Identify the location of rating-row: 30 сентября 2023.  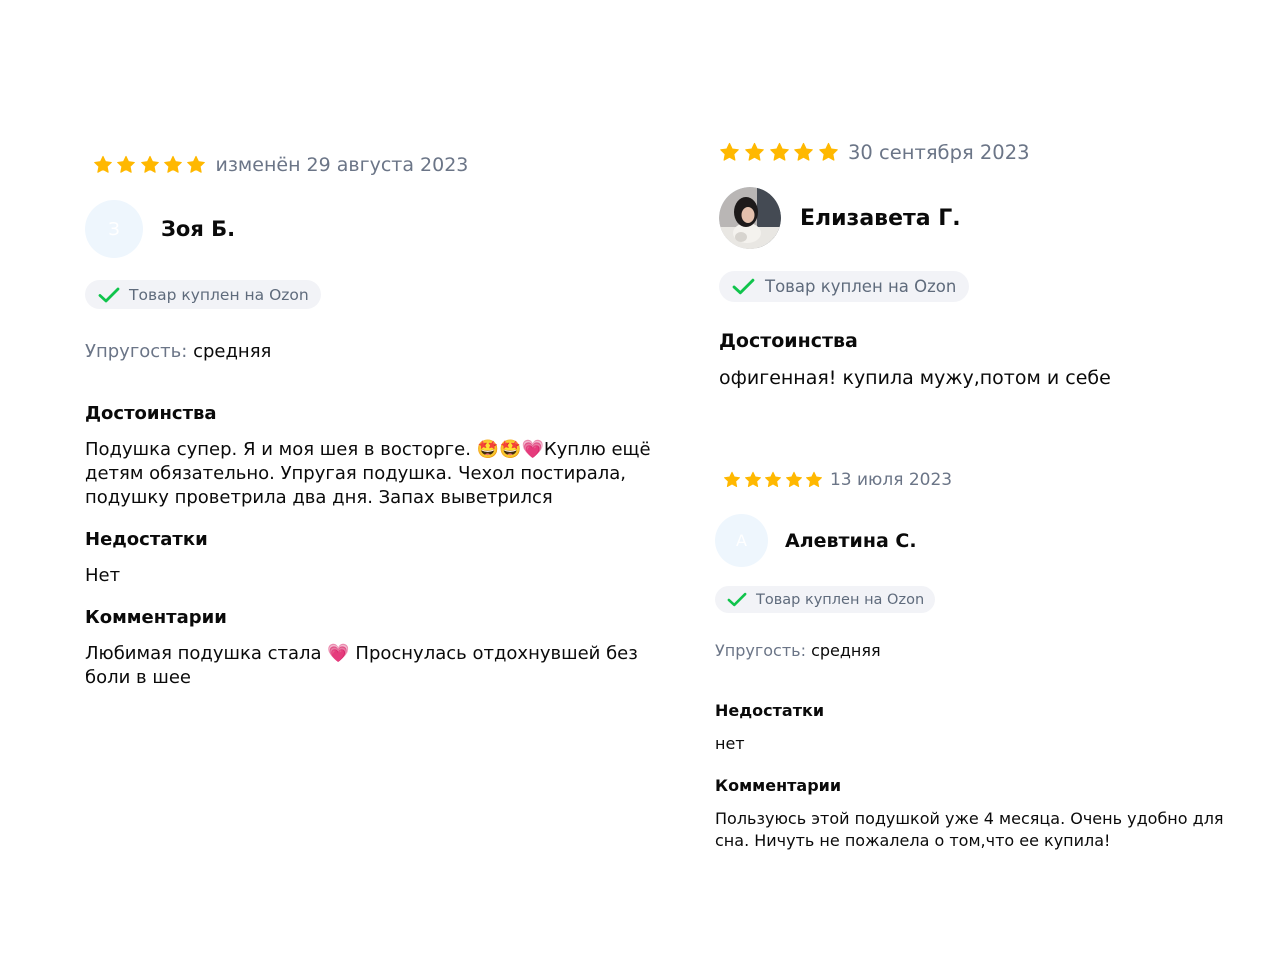
(979, 152).